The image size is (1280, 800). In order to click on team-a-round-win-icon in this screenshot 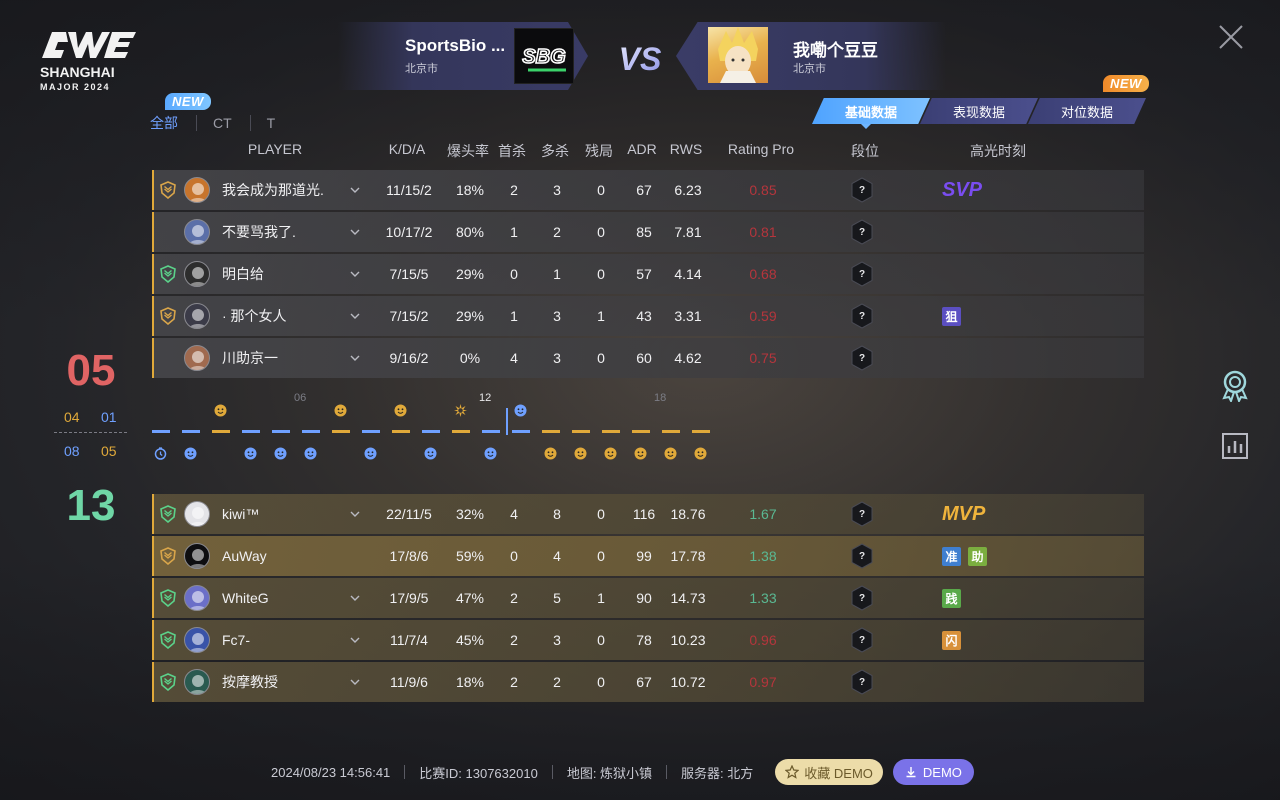, I will do `click(580, 453)`.